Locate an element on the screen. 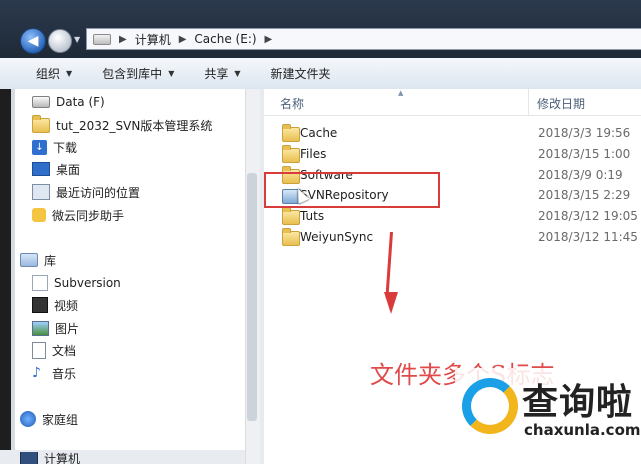  nav-item-pictures: 图片 is located at coordinates (55, 328).